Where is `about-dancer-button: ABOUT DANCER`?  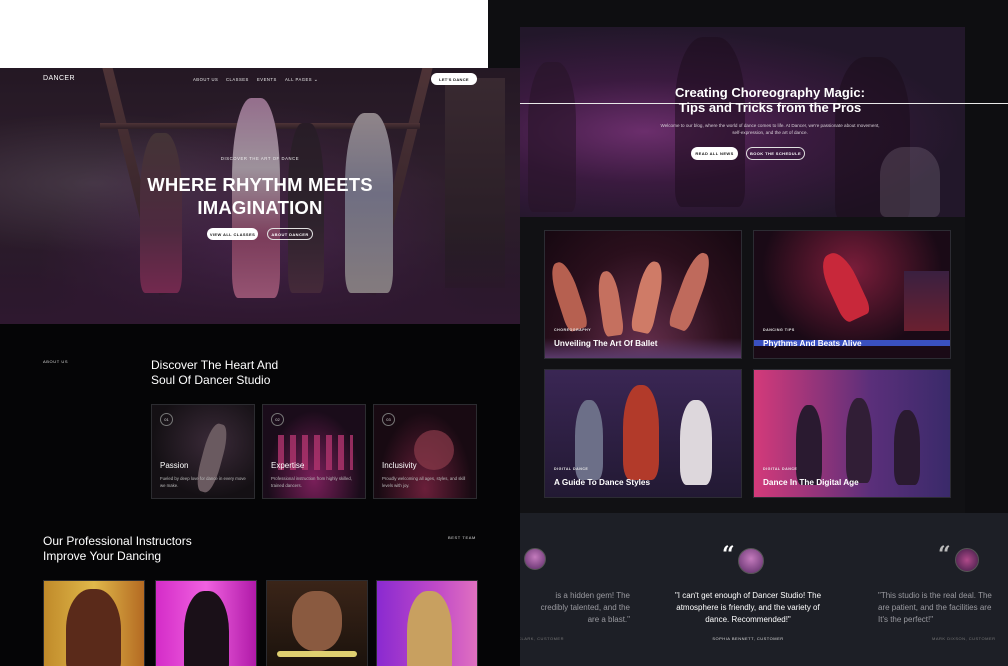
about-dancer-button: ABOUT DANCER is located at coordinates (290, 234).